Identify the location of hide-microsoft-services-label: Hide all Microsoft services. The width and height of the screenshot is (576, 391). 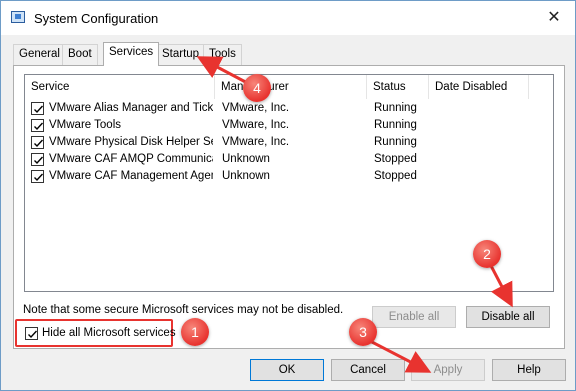
(109, 333).